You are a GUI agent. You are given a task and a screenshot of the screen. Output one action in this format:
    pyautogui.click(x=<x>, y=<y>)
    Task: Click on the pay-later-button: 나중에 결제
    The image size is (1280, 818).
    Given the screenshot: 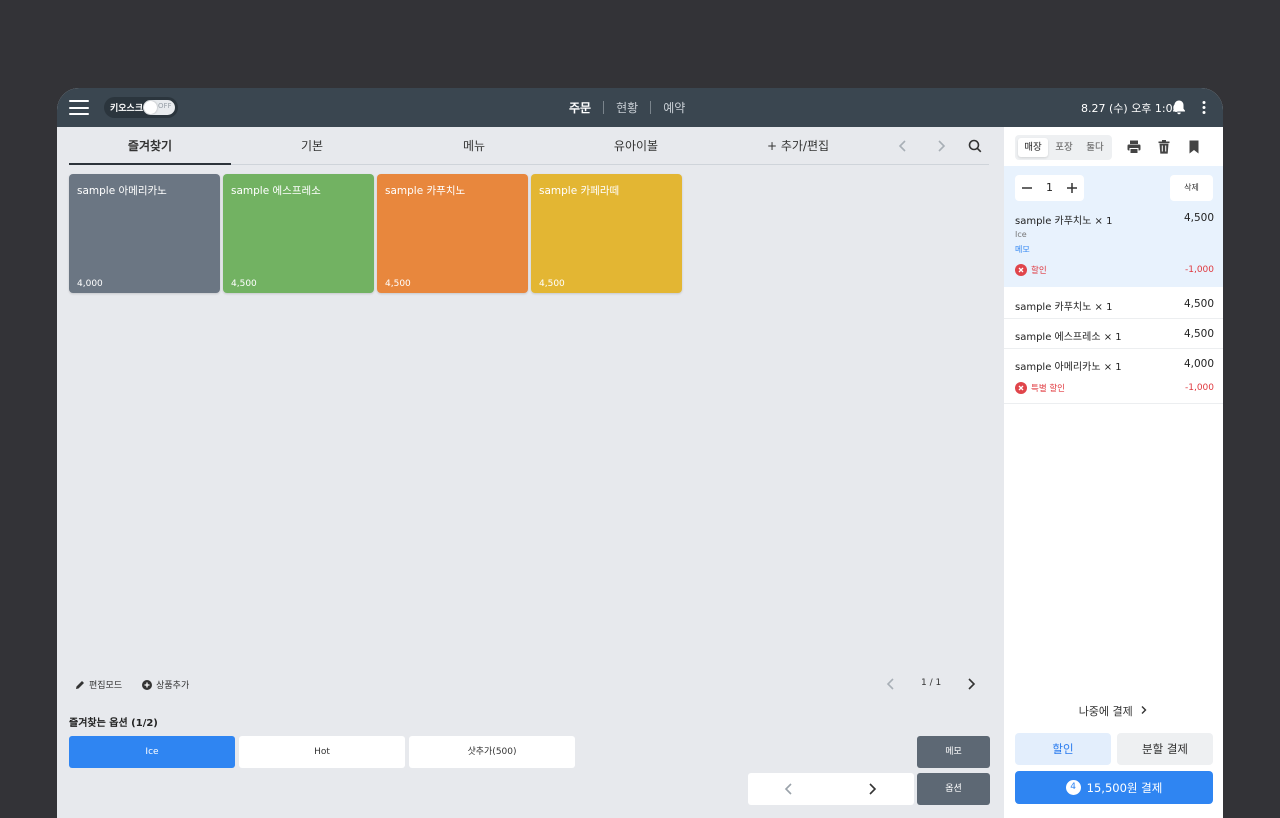 What is the action you would take?
    pyautogui.click(x=1113, y=711)
    